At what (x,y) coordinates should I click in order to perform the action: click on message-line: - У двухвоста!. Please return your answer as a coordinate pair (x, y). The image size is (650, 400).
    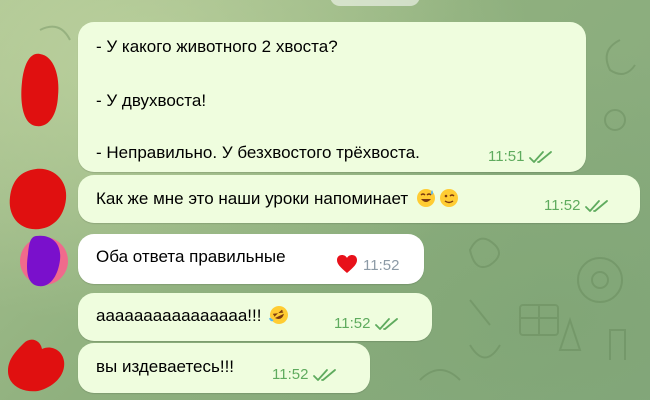
    Looking at the image, I should click on (151, 100).